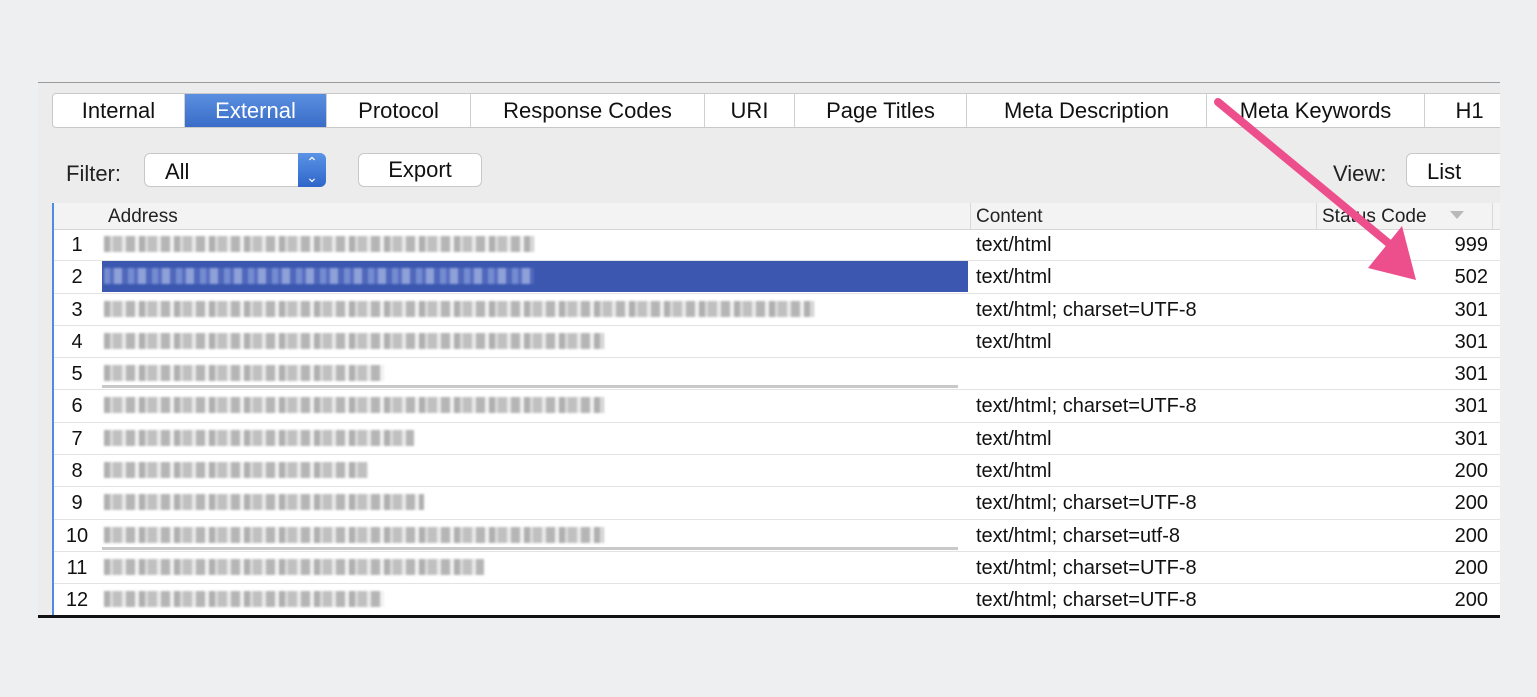 Image resolution: width=1537 pixels, height=697 pixels. What do you see at coordinates (235, 170) in the screenshot?
I see `filter-select: All ⌃ ⌄` at bounding box center [235, 170].